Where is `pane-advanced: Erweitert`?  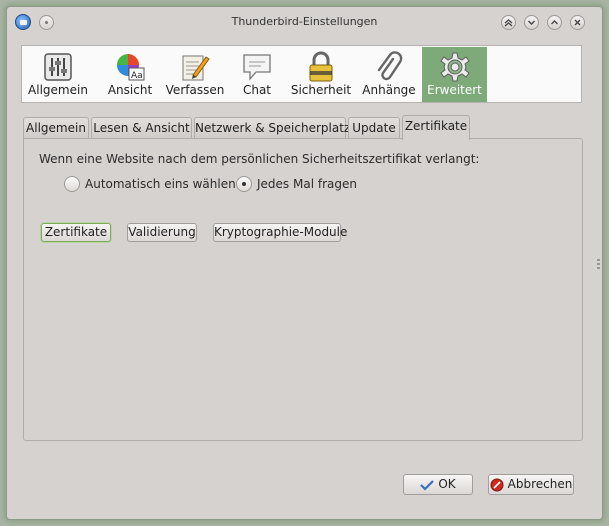
pane-advanced: Erweitert is located at coordinates (454, 74).